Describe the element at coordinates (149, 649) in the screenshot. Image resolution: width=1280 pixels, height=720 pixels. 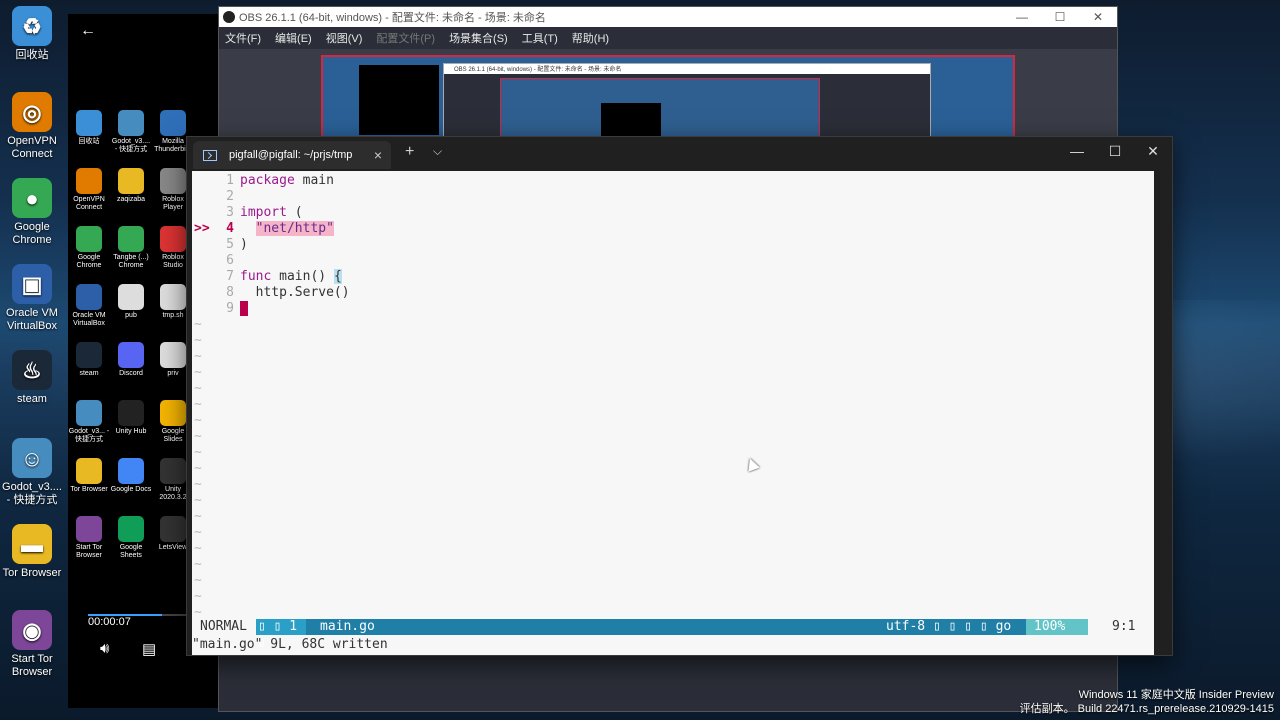
I see `subtitles-icon: ▤` at that location.